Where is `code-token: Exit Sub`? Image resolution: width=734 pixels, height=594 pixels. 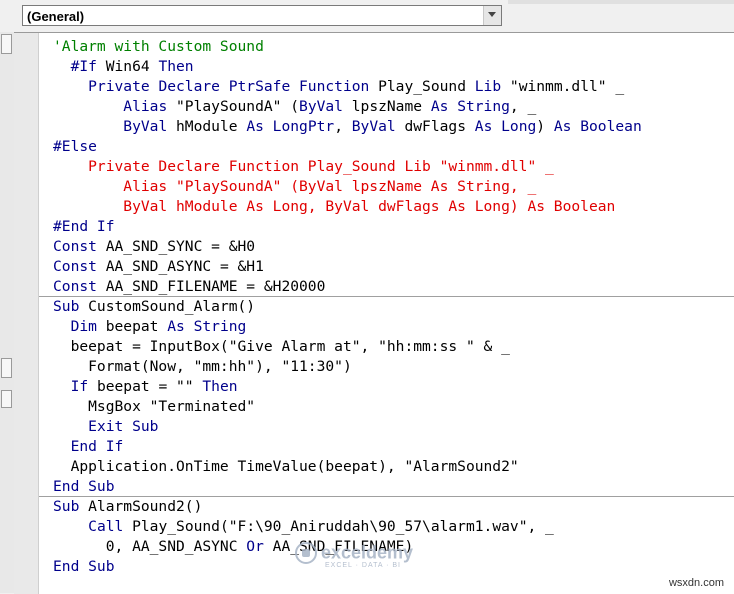
code-token: Exit Sub is located at coordinates (123, 426).